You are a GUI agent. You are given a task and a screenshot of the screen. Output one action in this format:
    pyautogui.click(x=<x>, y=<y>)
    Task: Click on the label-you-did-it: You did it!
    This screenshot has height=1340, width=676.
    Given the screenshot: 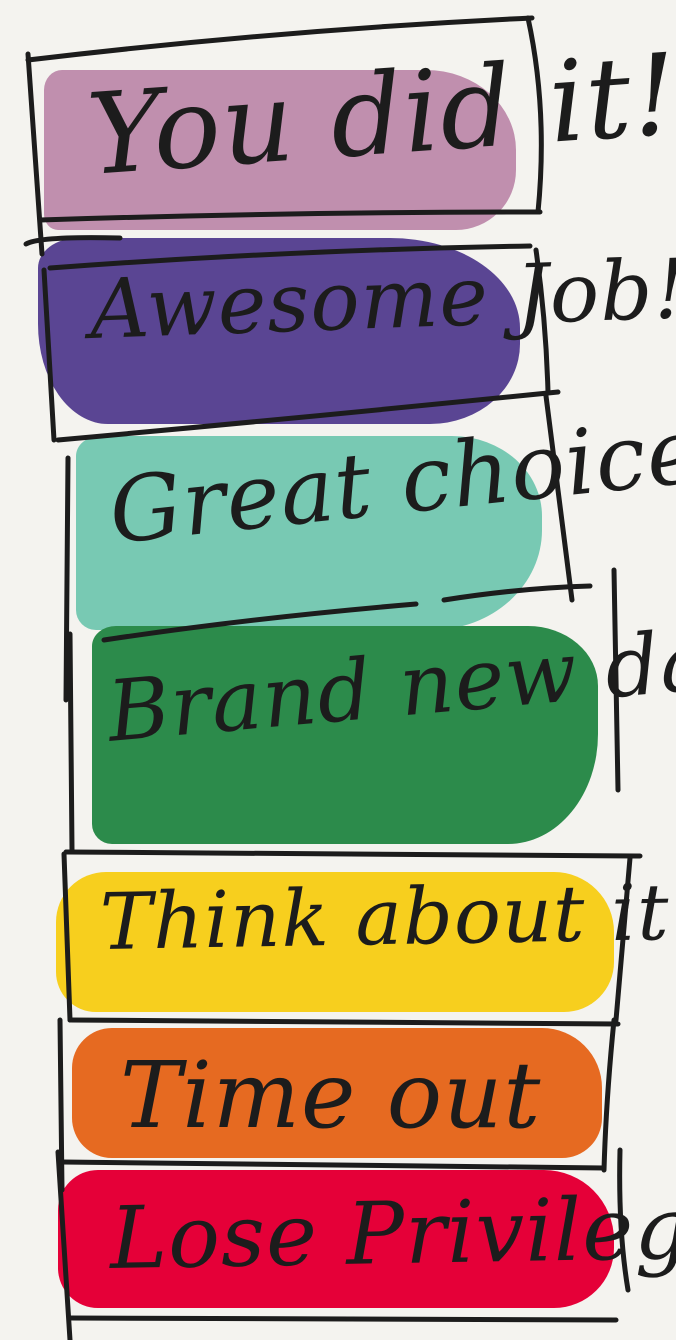 What is the action you would take?
    pyautogui.click(x=379, y=115)
    